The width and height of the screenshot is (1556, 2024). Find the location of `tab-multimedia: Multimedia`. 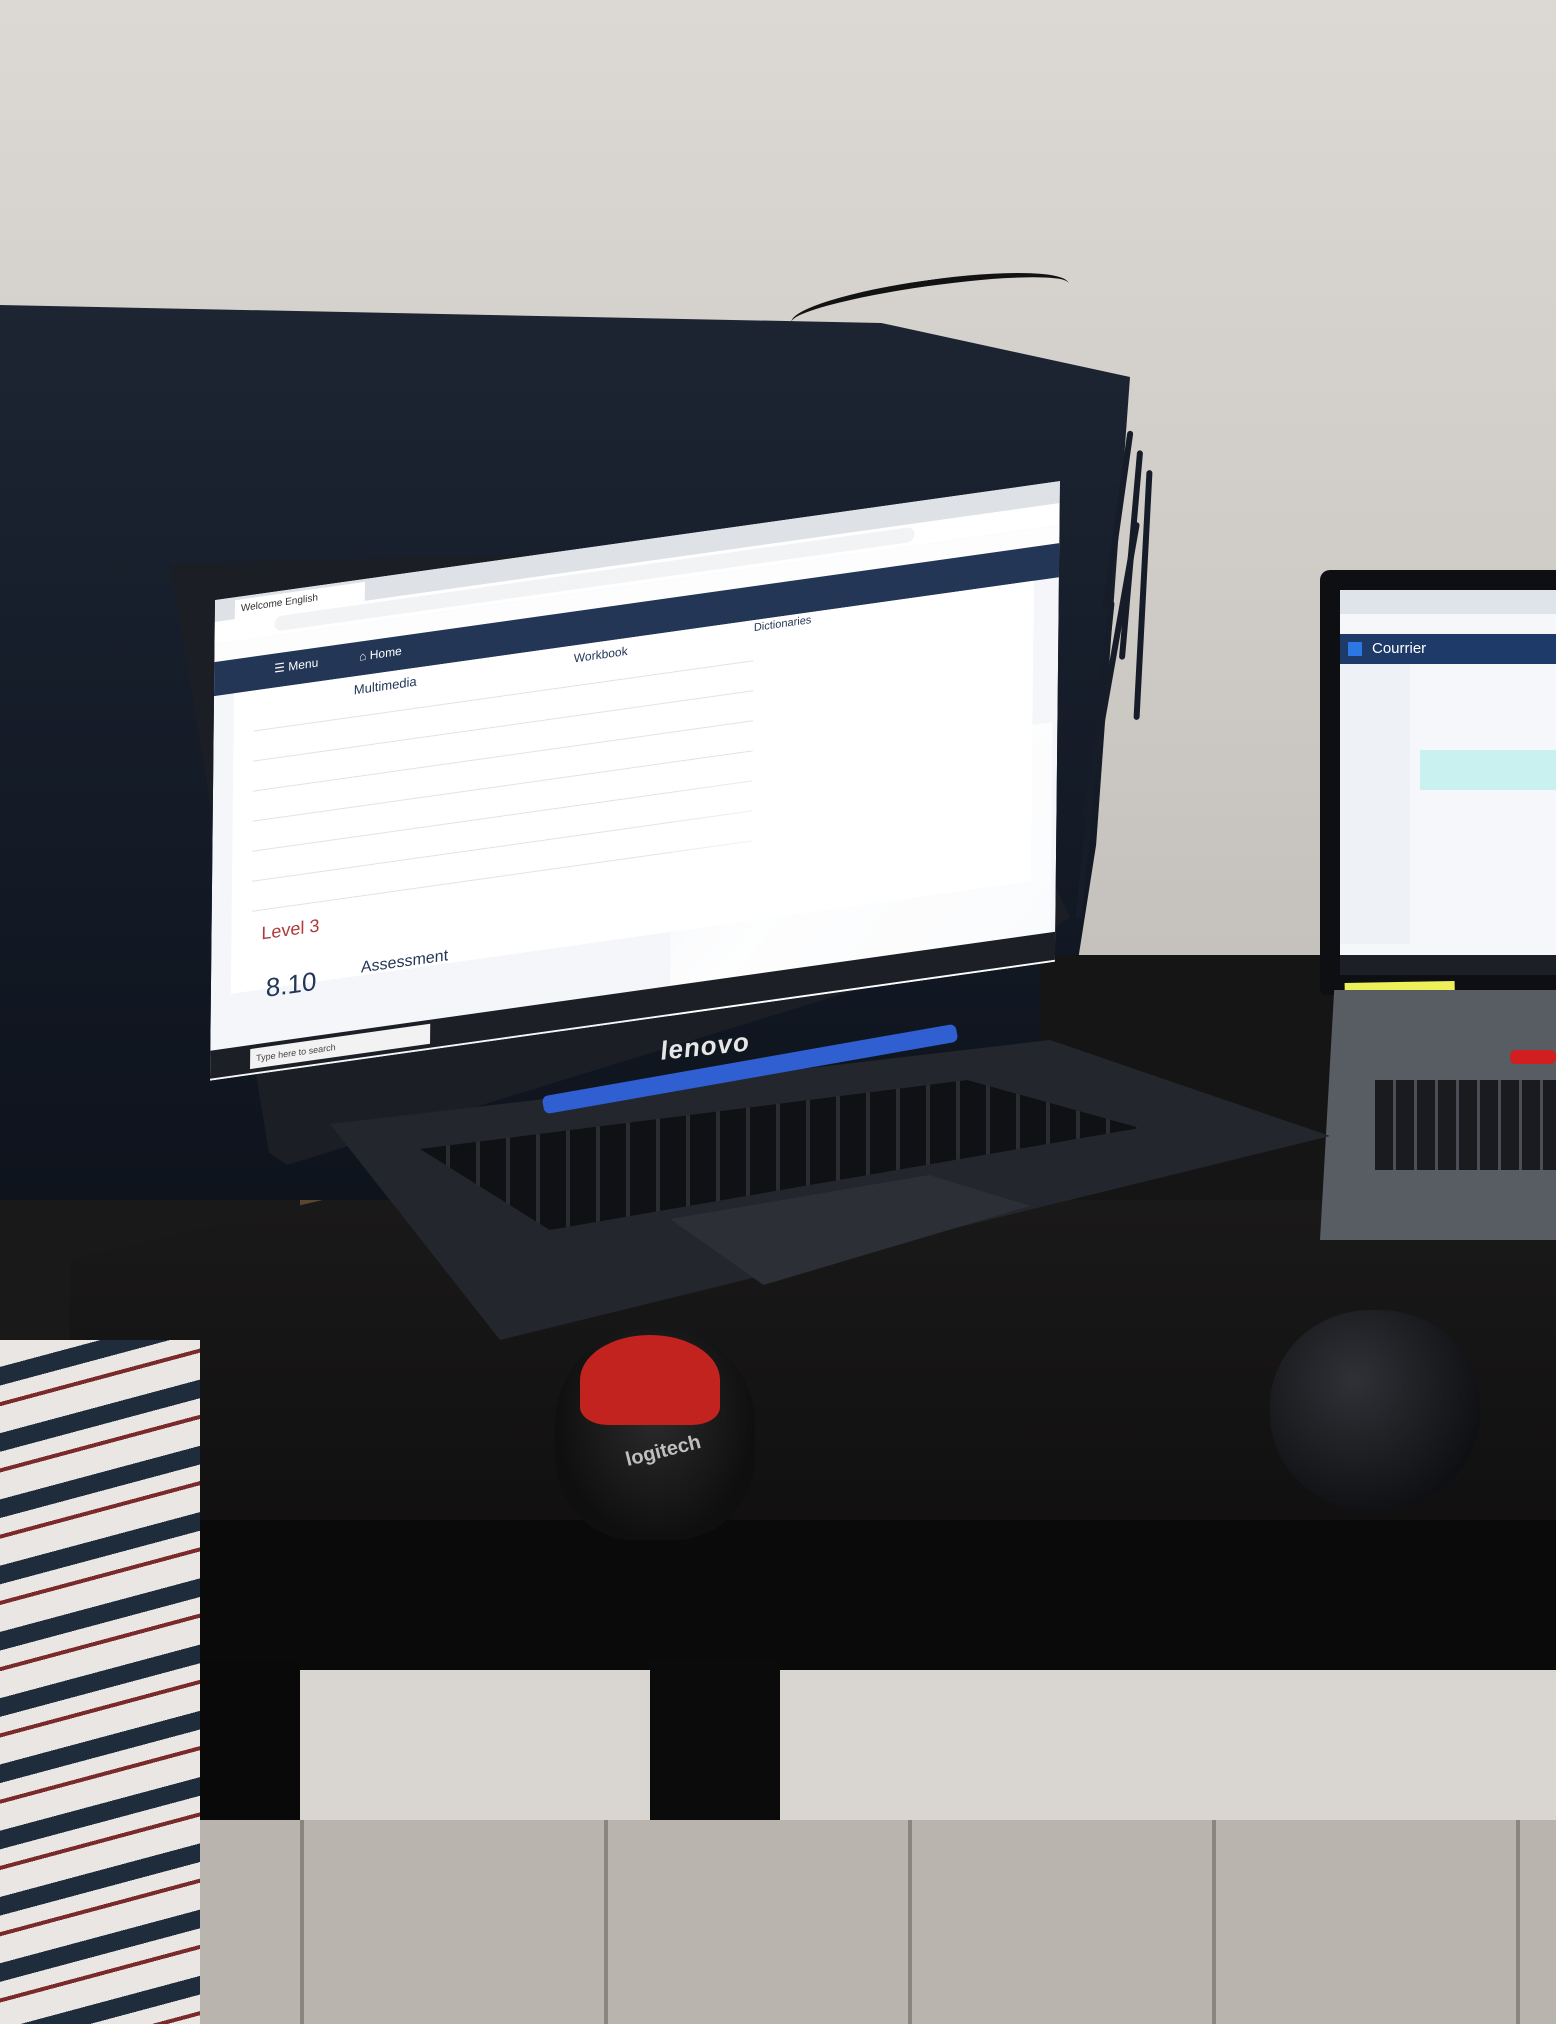

tab-multimedia: Multimedia is located at coordinates (385, 686).